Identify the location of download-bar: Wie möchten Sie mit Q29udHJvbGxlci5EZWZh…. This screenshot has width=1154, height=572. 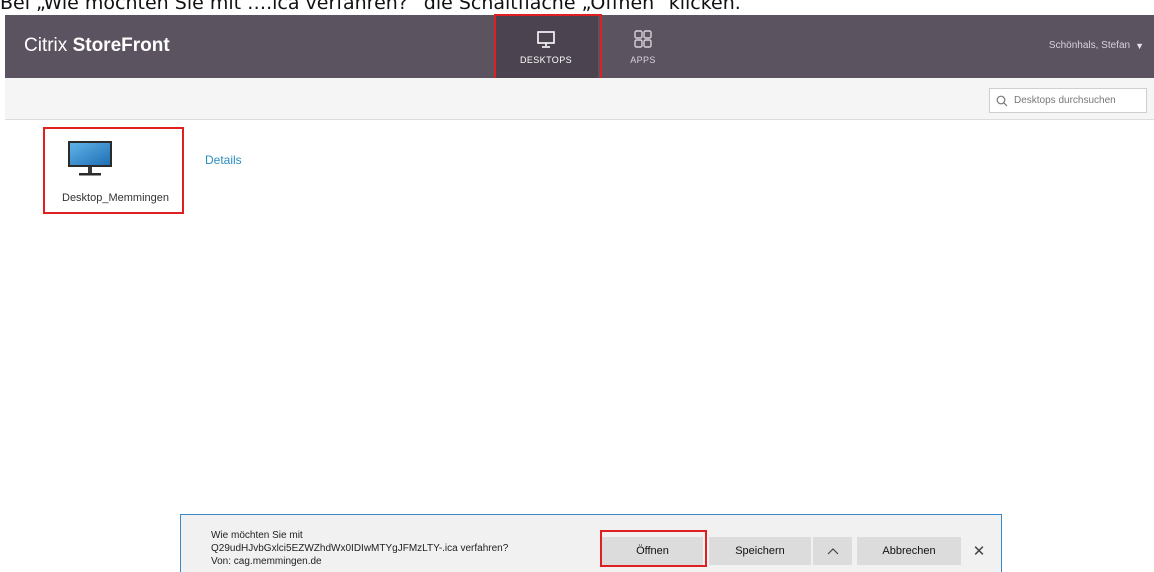
(591, 543).